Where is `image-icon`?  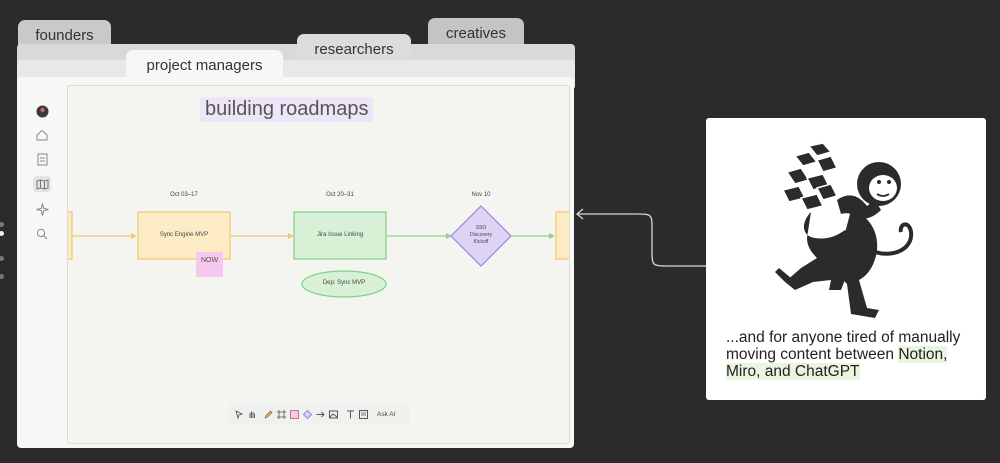
image-icon is located at coordinates (333, 414).